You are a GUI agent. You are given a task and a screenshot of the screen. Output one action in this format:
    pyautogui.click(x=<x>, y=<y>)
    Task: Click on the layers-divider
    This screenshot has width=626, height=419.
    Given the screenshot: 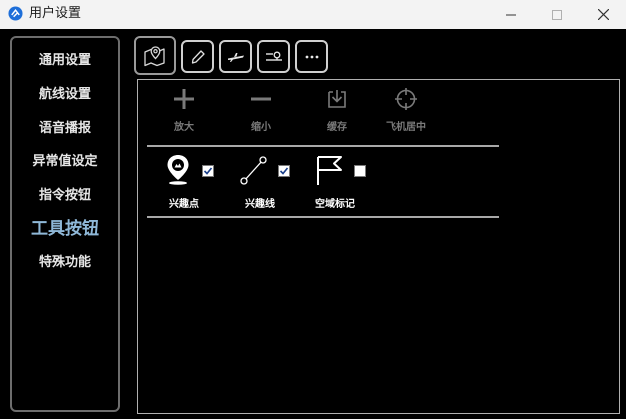 What is the action you would take?
    pyautogui.click(x=323, y=217)
    